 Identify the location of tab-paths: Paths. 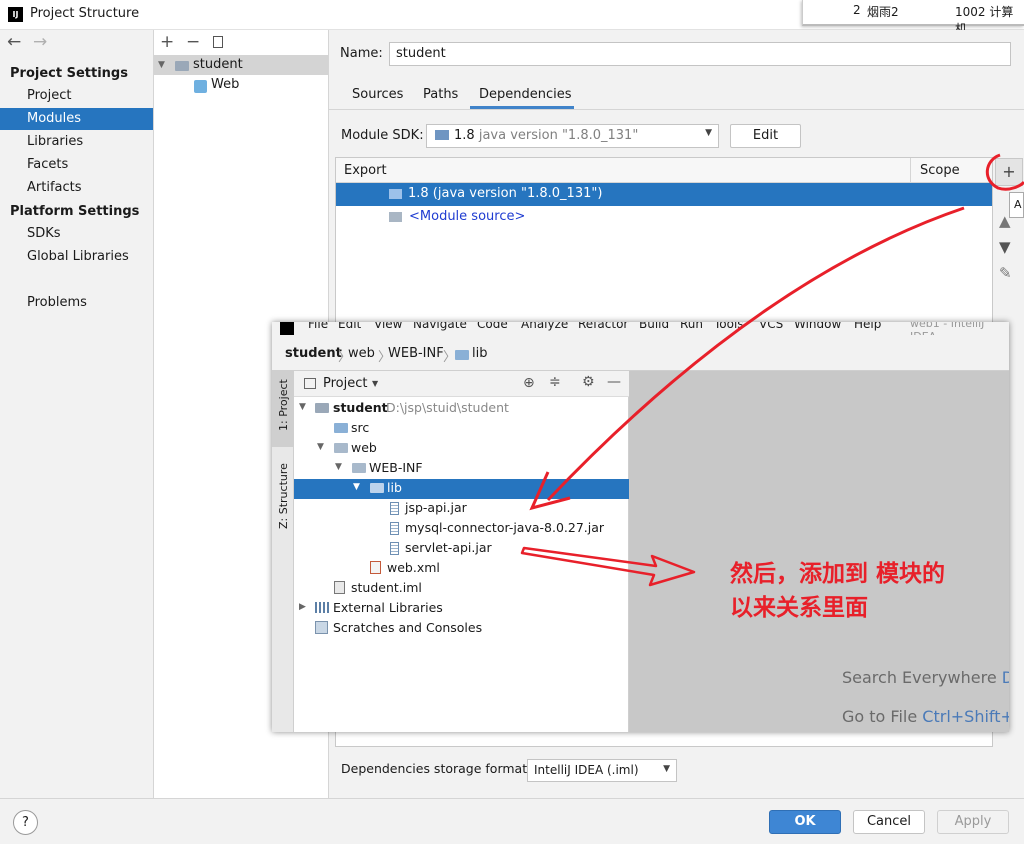
(440, 94).